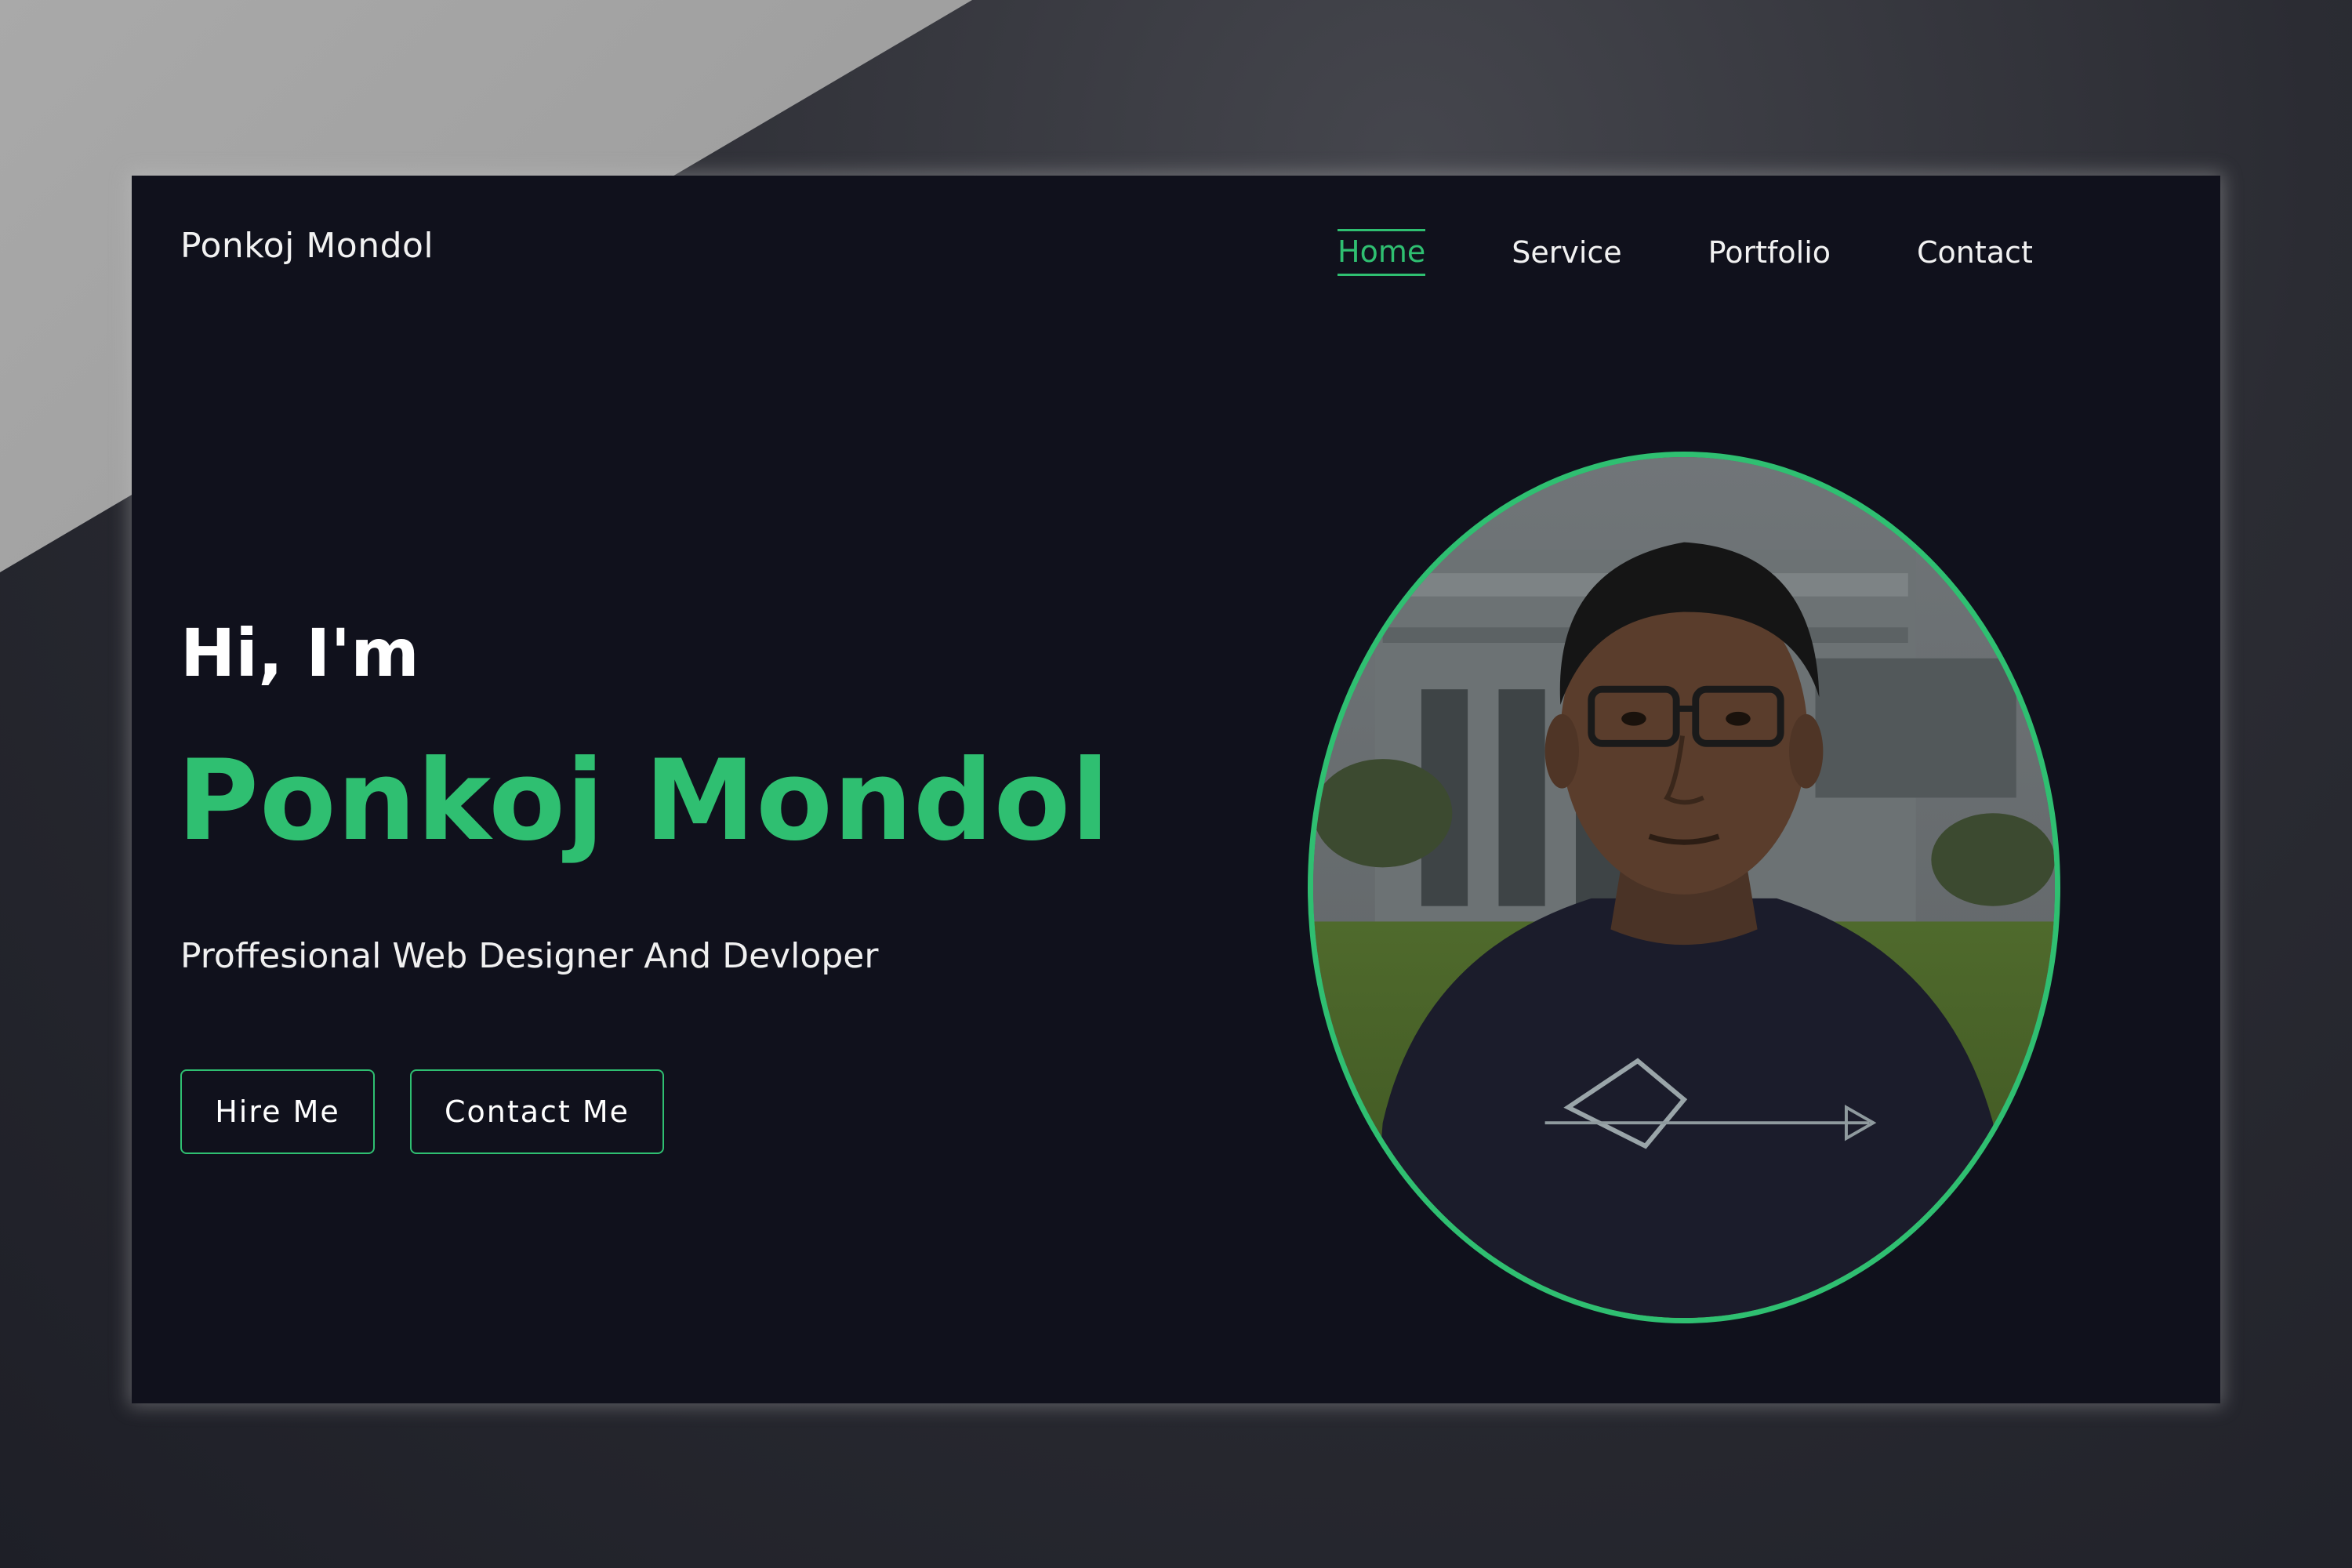  What do you see at coordinates (1770, 252) in the screenshot?
I see `nav-portfolio: Portfolio` at bounding box center [1770, 252].